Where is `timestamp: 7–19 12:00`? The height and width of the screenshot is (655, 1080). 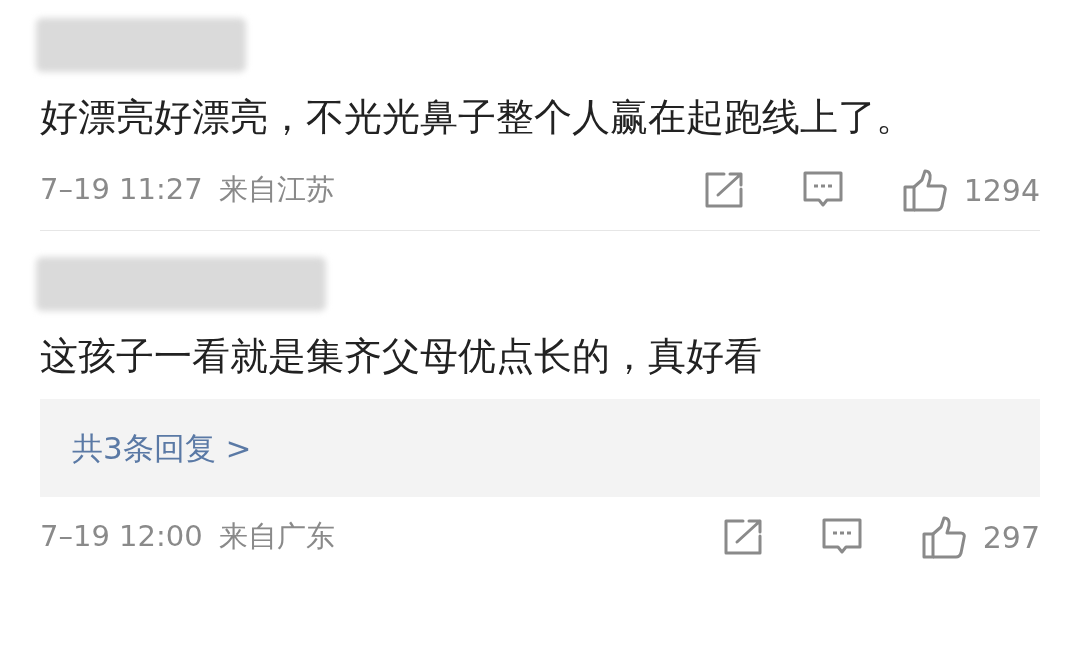
timestamp: 7–19 12:00 is located at coordinates (121, 537).